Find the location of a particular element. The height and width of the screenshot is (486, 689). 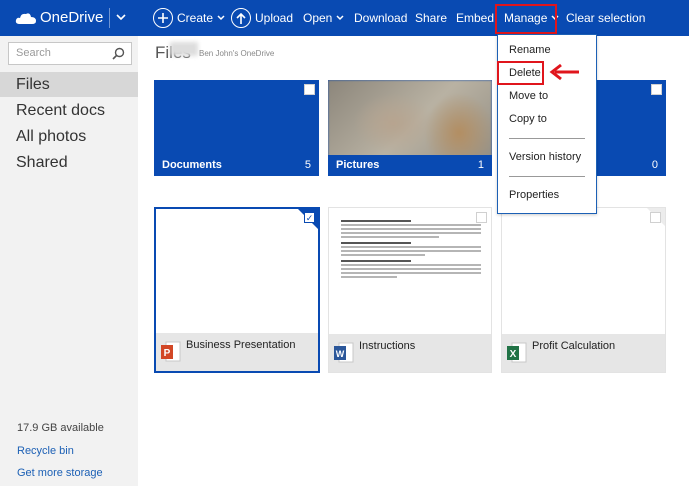

folder-count: 0 is located at coordinates (654, 165).